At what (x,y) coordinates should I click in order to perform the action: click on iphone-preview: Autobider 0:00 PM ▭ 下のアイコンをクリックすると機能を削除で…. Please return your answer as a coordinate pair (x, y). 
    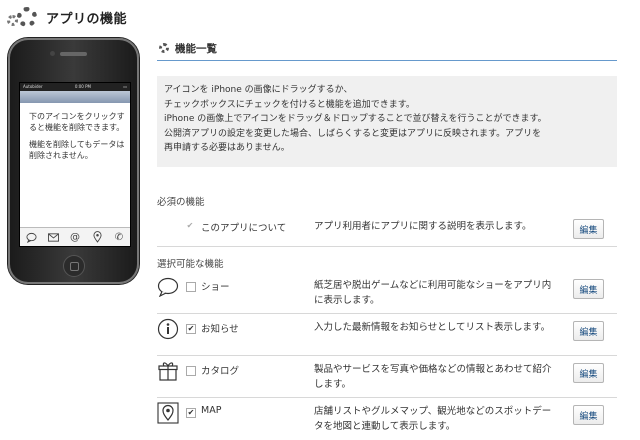
    Looking at the image, I should click on (73, 161).